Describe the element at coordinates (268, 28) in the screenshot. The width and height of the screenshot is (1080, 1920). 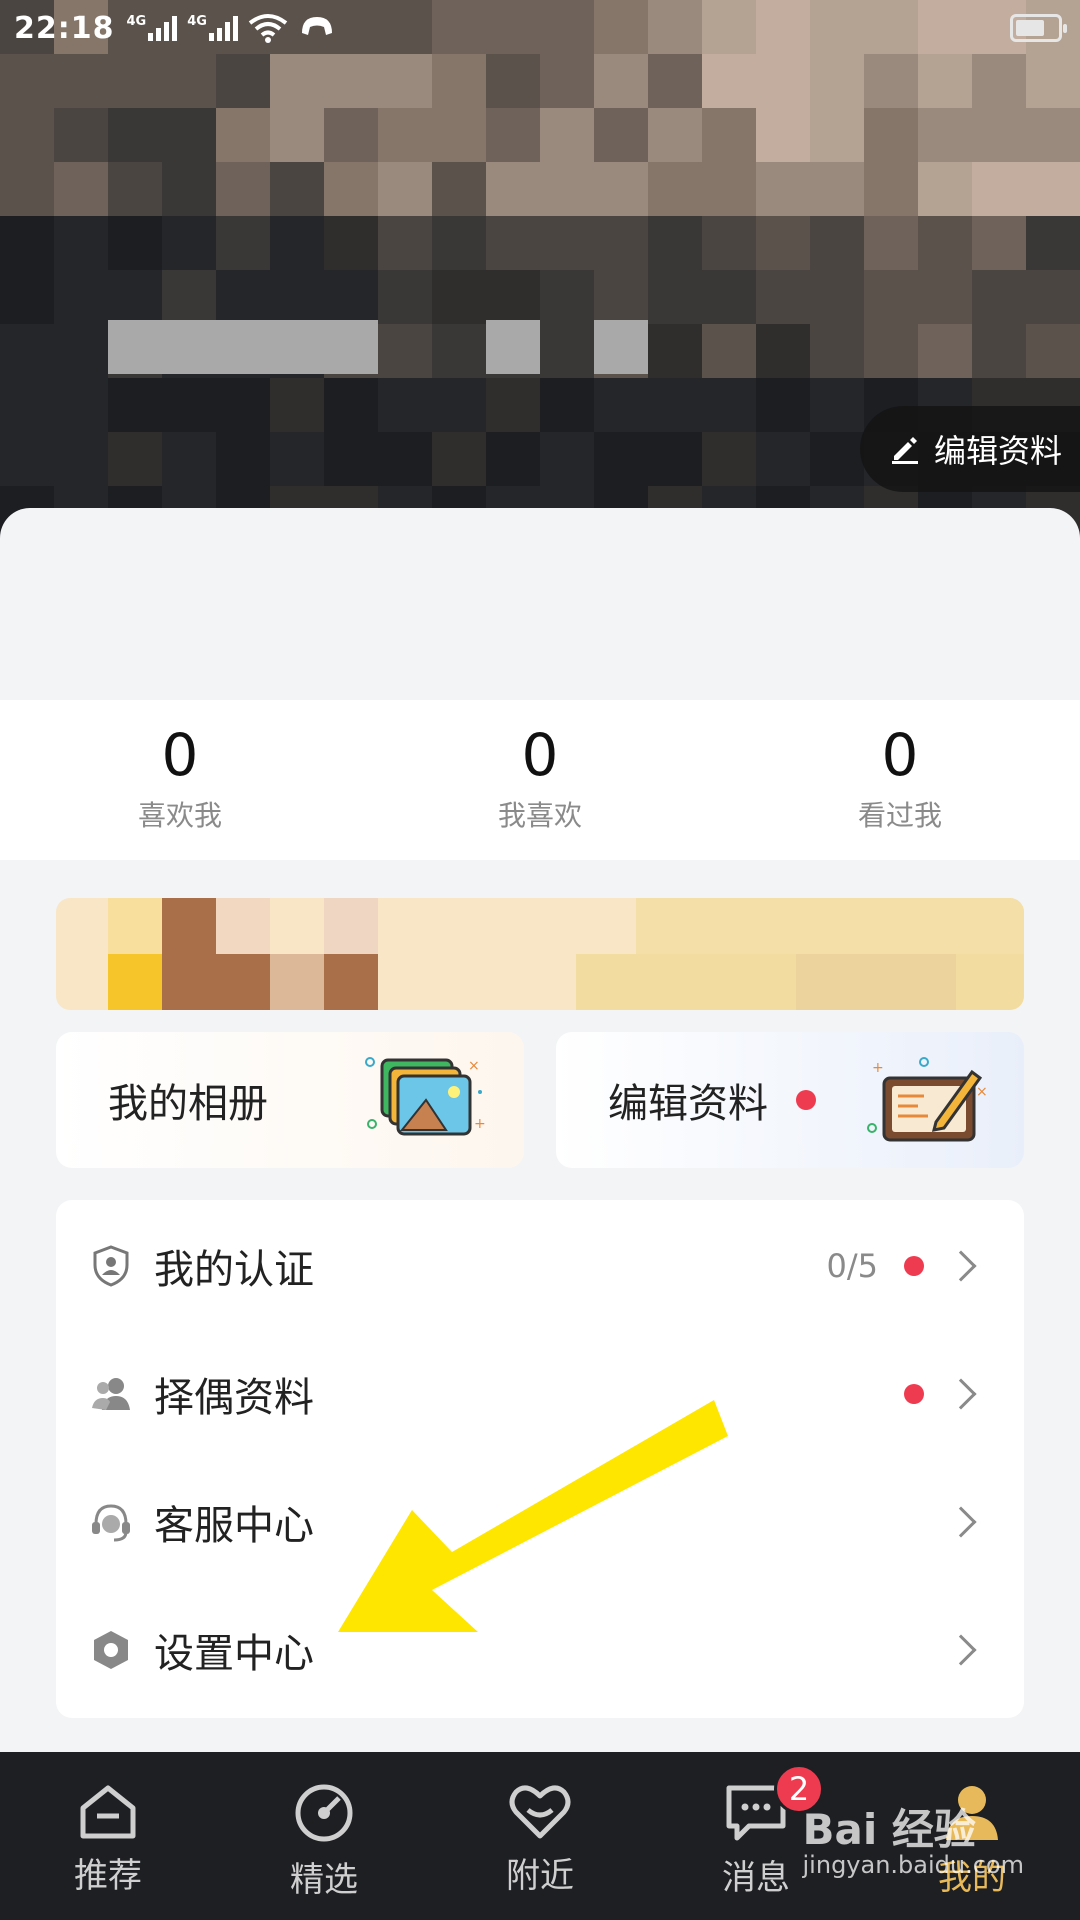
I see `wifi-icon` at that location.